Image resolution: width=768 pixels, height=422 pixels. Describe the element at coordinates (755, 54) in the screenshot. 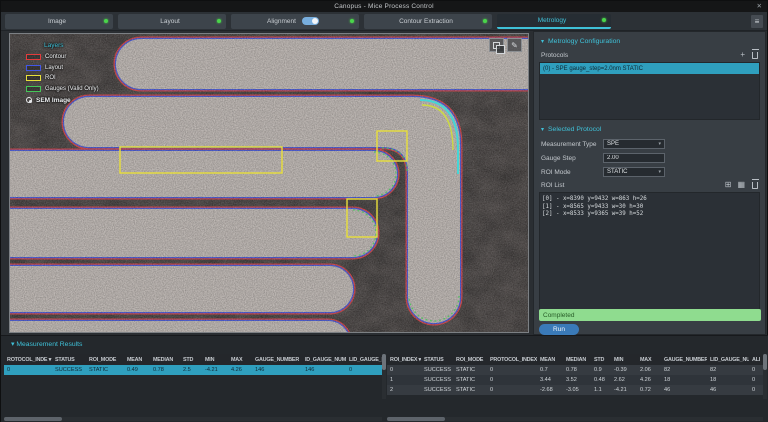

I see `delete-protocol-icon` at that location.